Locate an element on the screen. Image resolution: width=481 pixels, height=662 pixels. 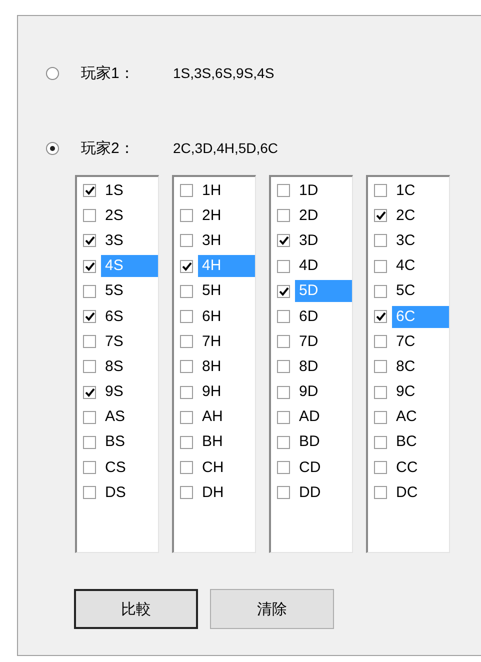
list-item: BH is located at coordinates (226, 442).